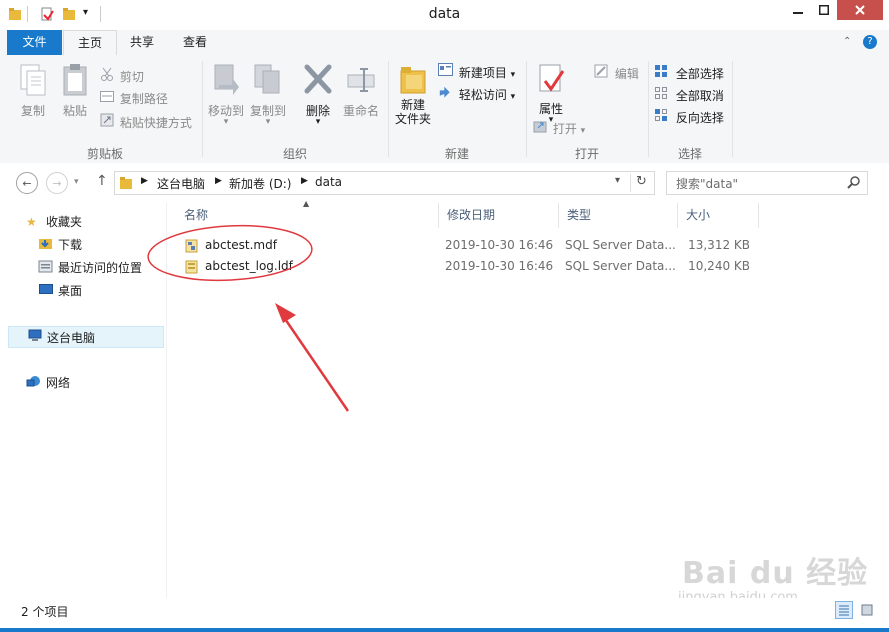 Image resolution: width=889 pixels, height=632 pixels. What do you see at coordinates (60, 245) in the screenshot?
I see `nav-downloads: 下载` at bounding box center [60, 245].